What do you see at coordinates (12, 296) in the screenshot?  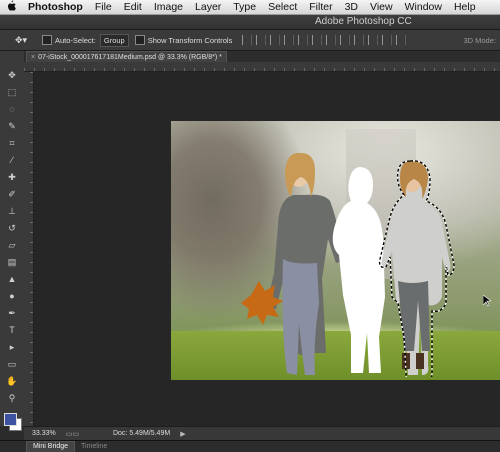 I see `dodge-tool-icon: ●` at bounding box center [12, 296].